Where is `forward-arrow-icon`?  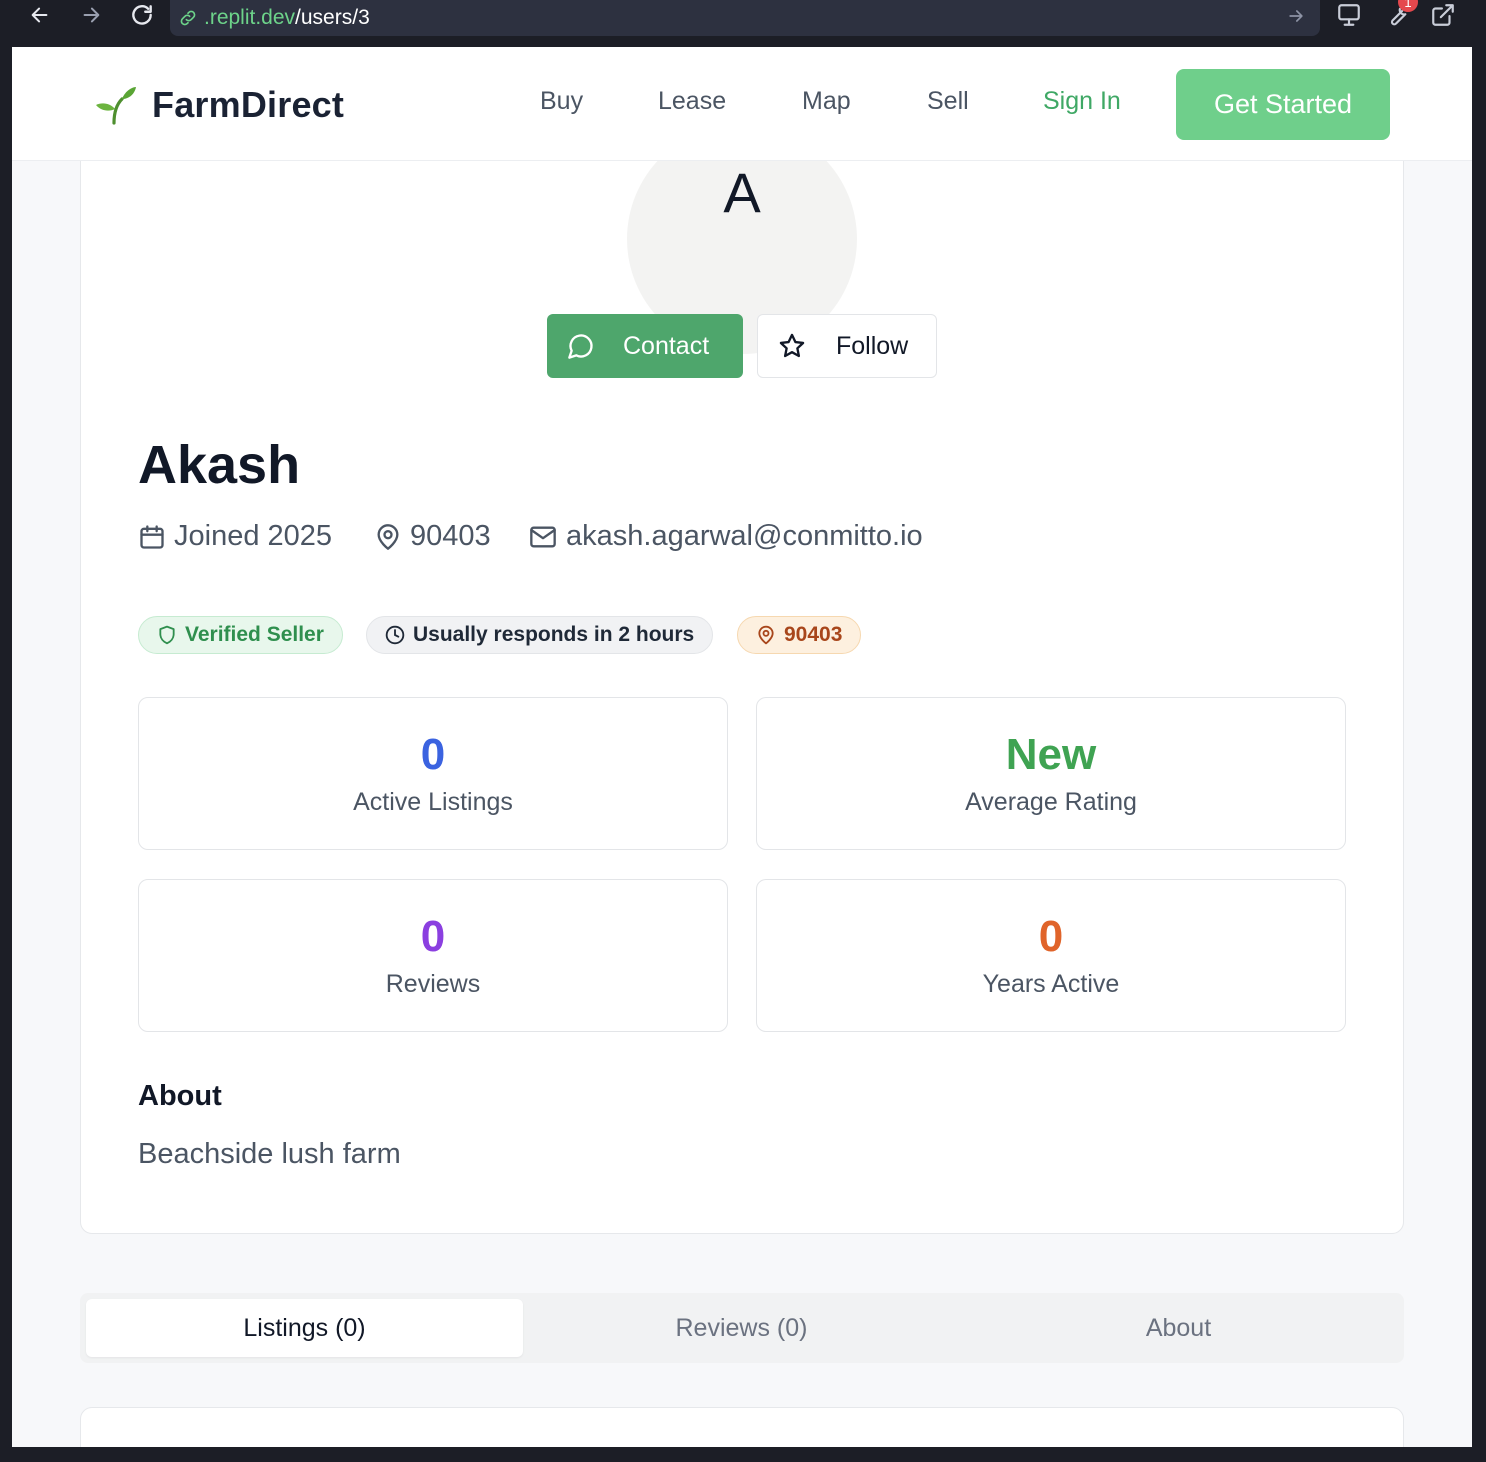
forward-arrow-icon is located at coordinates (91, 15).